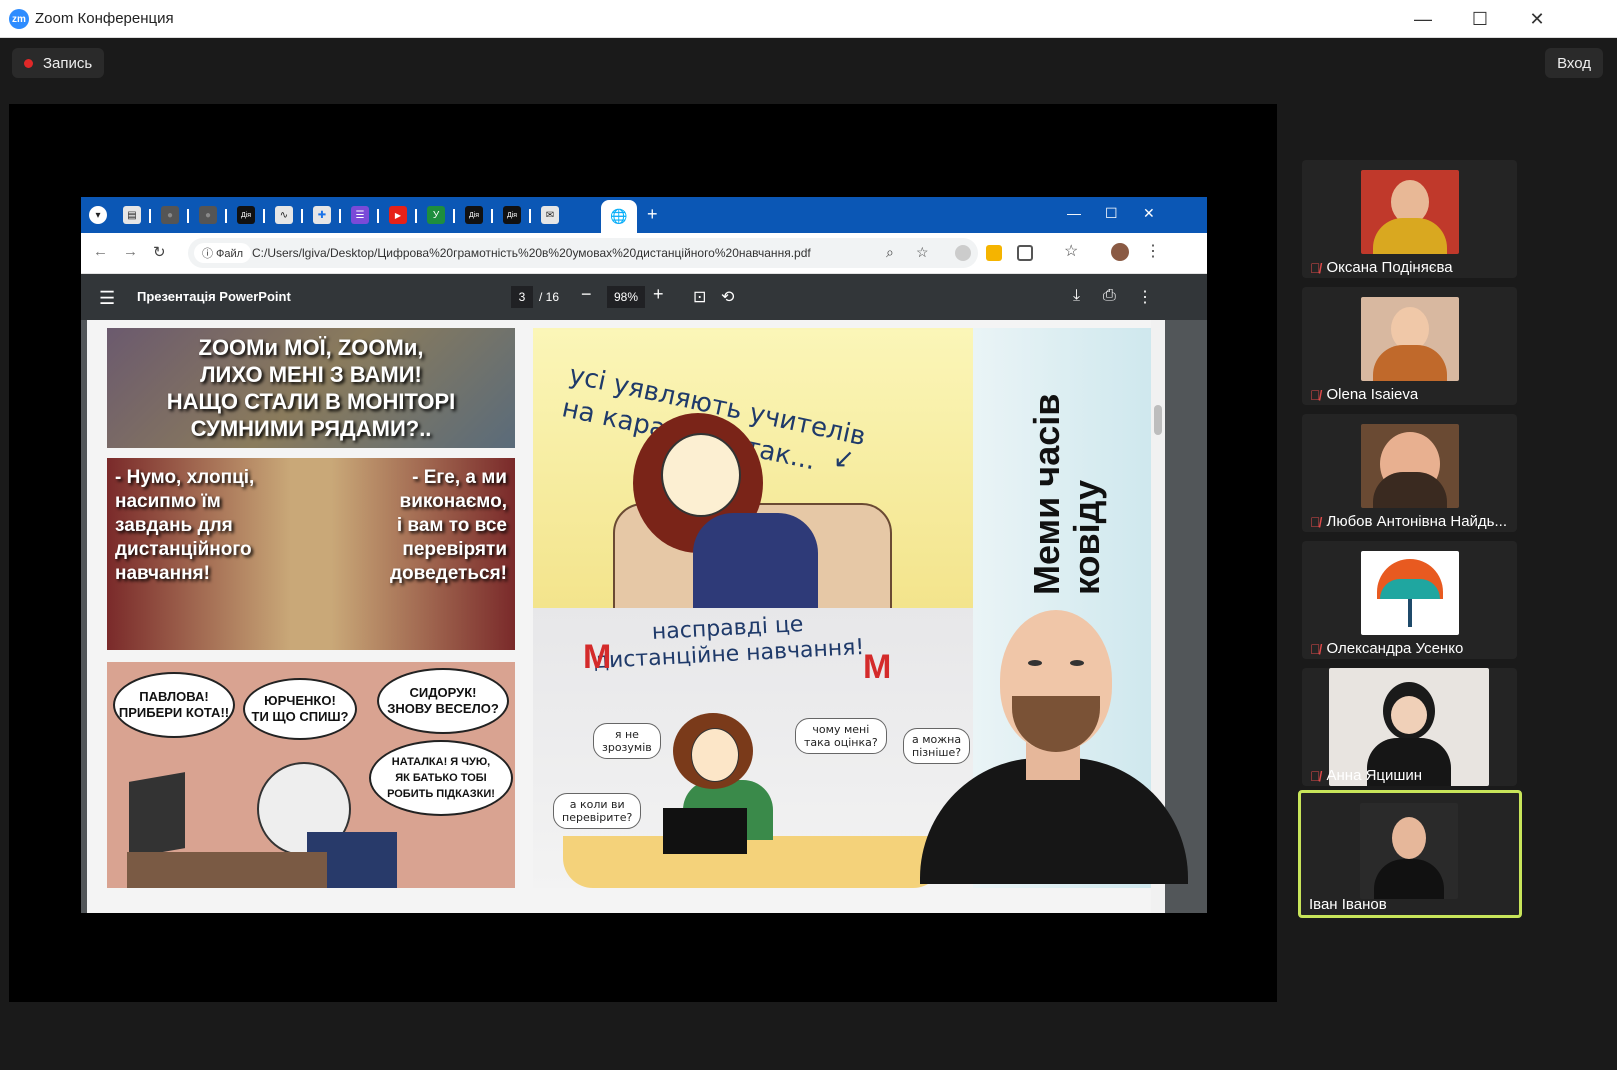  Describe the element at coordinates (841, 736) in the screenshot. I see `speech-bubble: чому мені така оцінка?` at that location.